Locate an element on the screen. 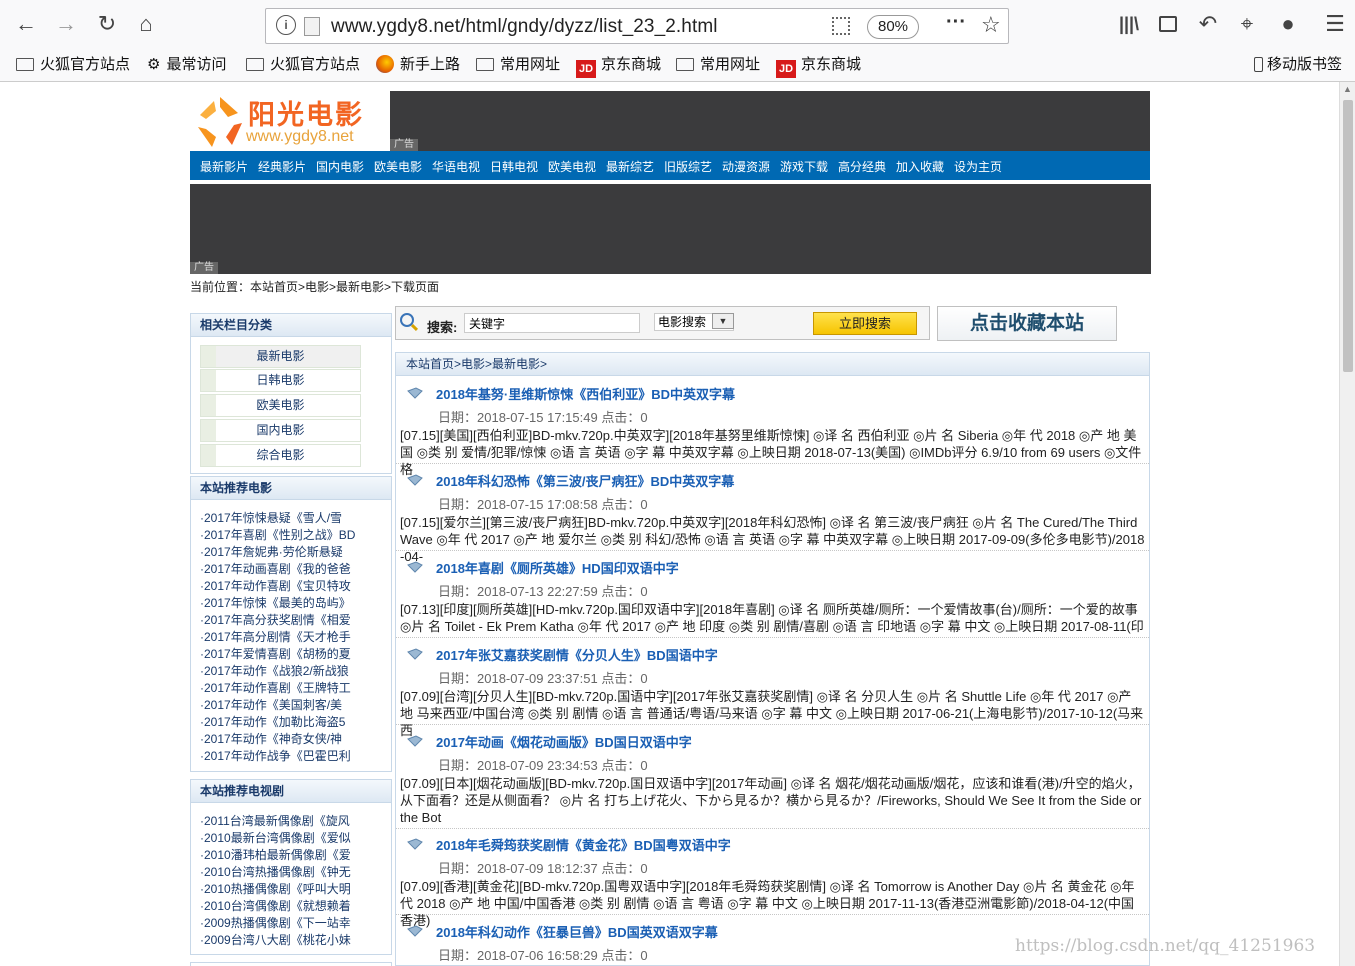  rec-movie-link: ·2017年詹妮弗·劳伦斯悬疑 is located at coordinates (271, 551).